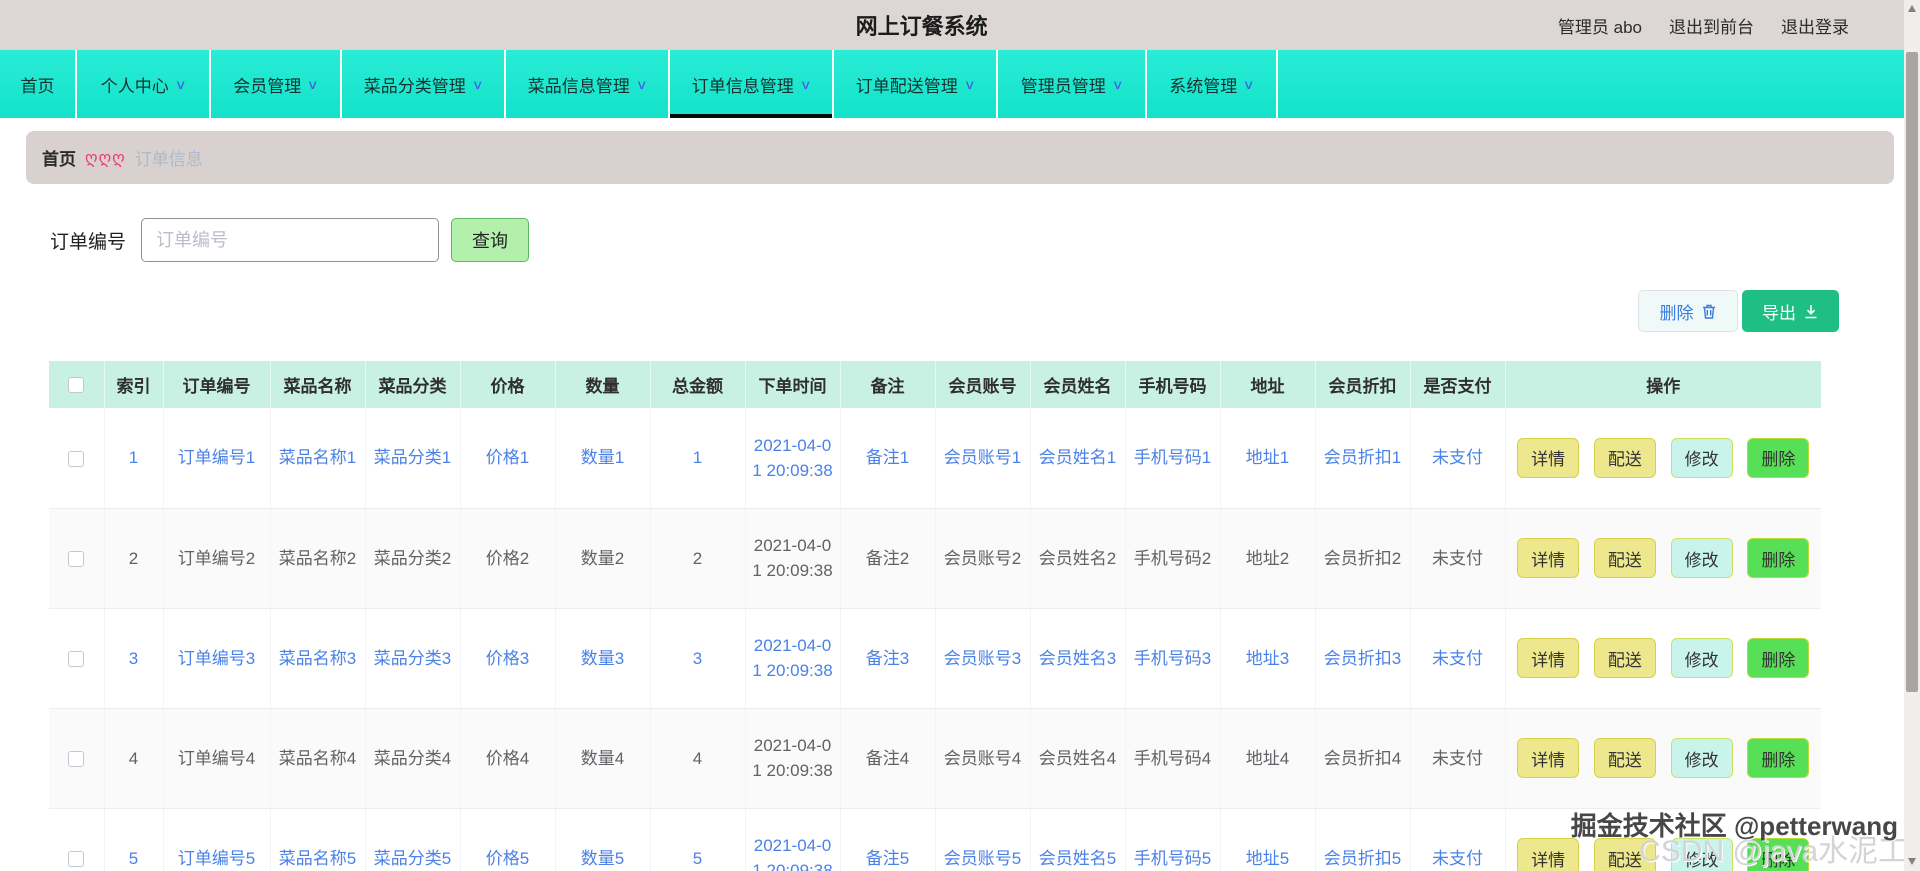  I want to click on cell-discount: 会员折扣3, so click(1363, 658).